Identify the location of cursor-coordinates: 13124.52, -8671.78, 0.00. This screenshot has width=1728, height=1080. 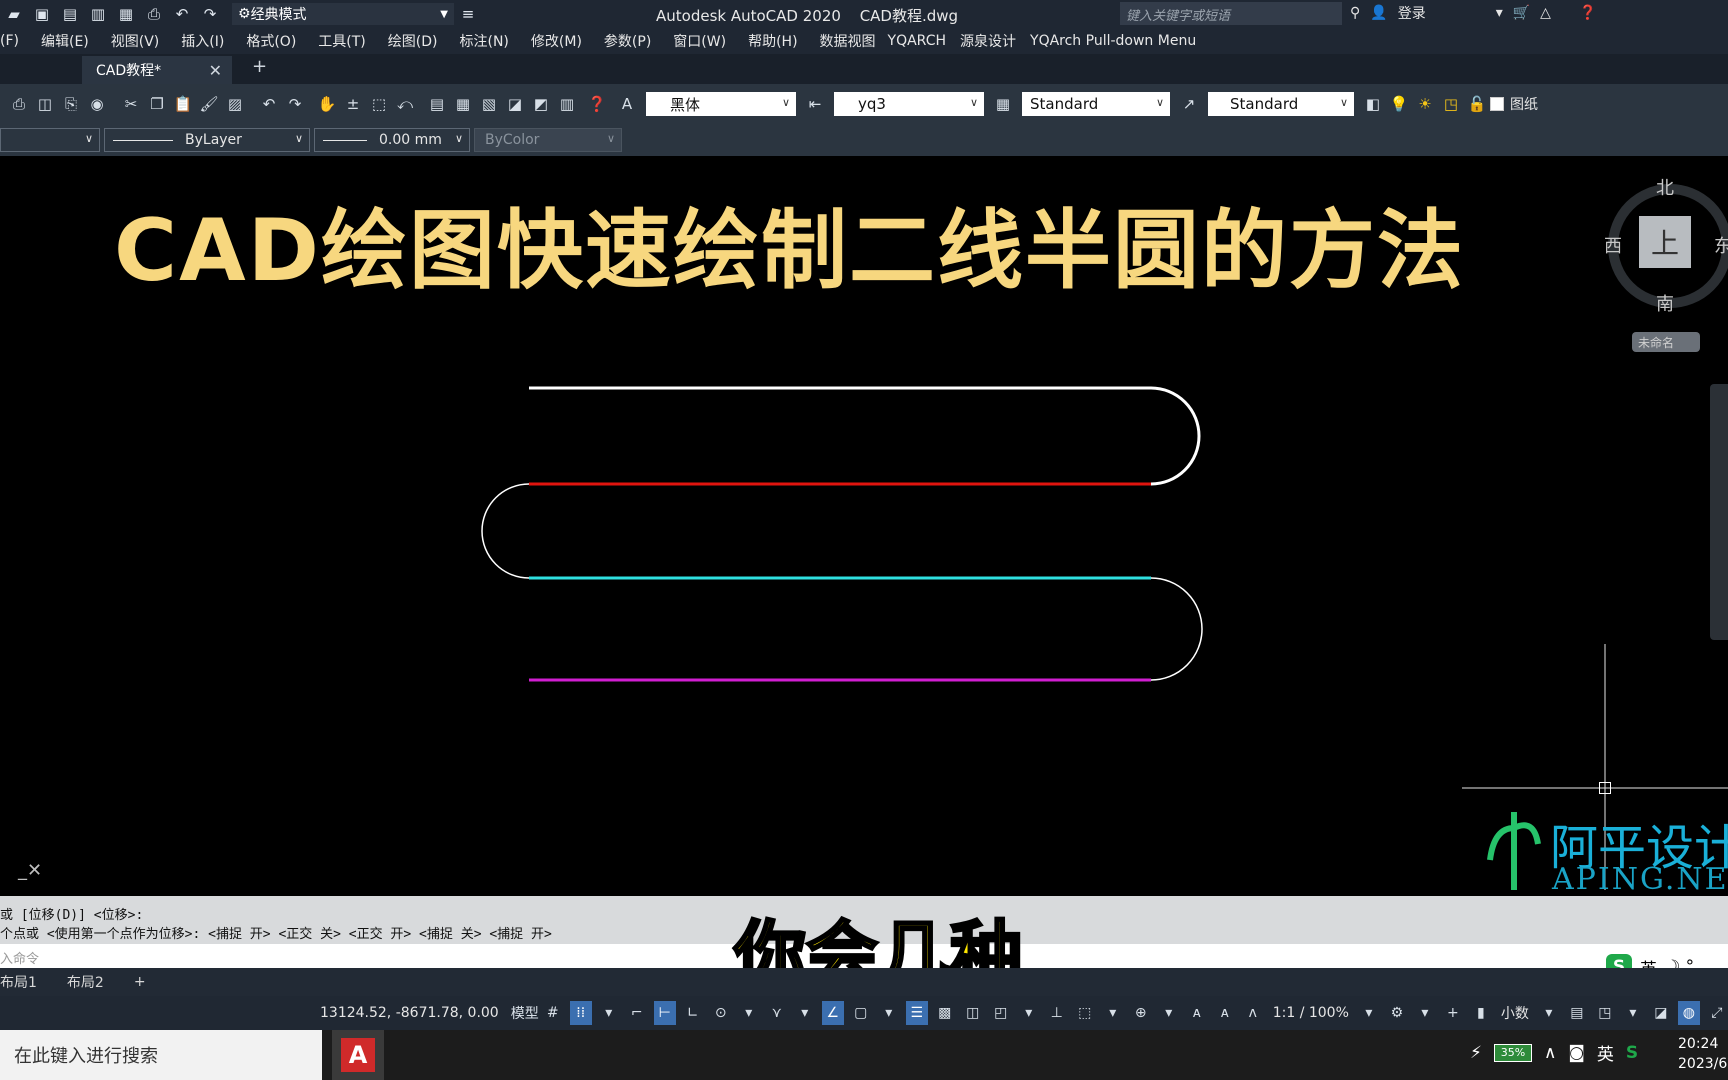
(409, 1013).